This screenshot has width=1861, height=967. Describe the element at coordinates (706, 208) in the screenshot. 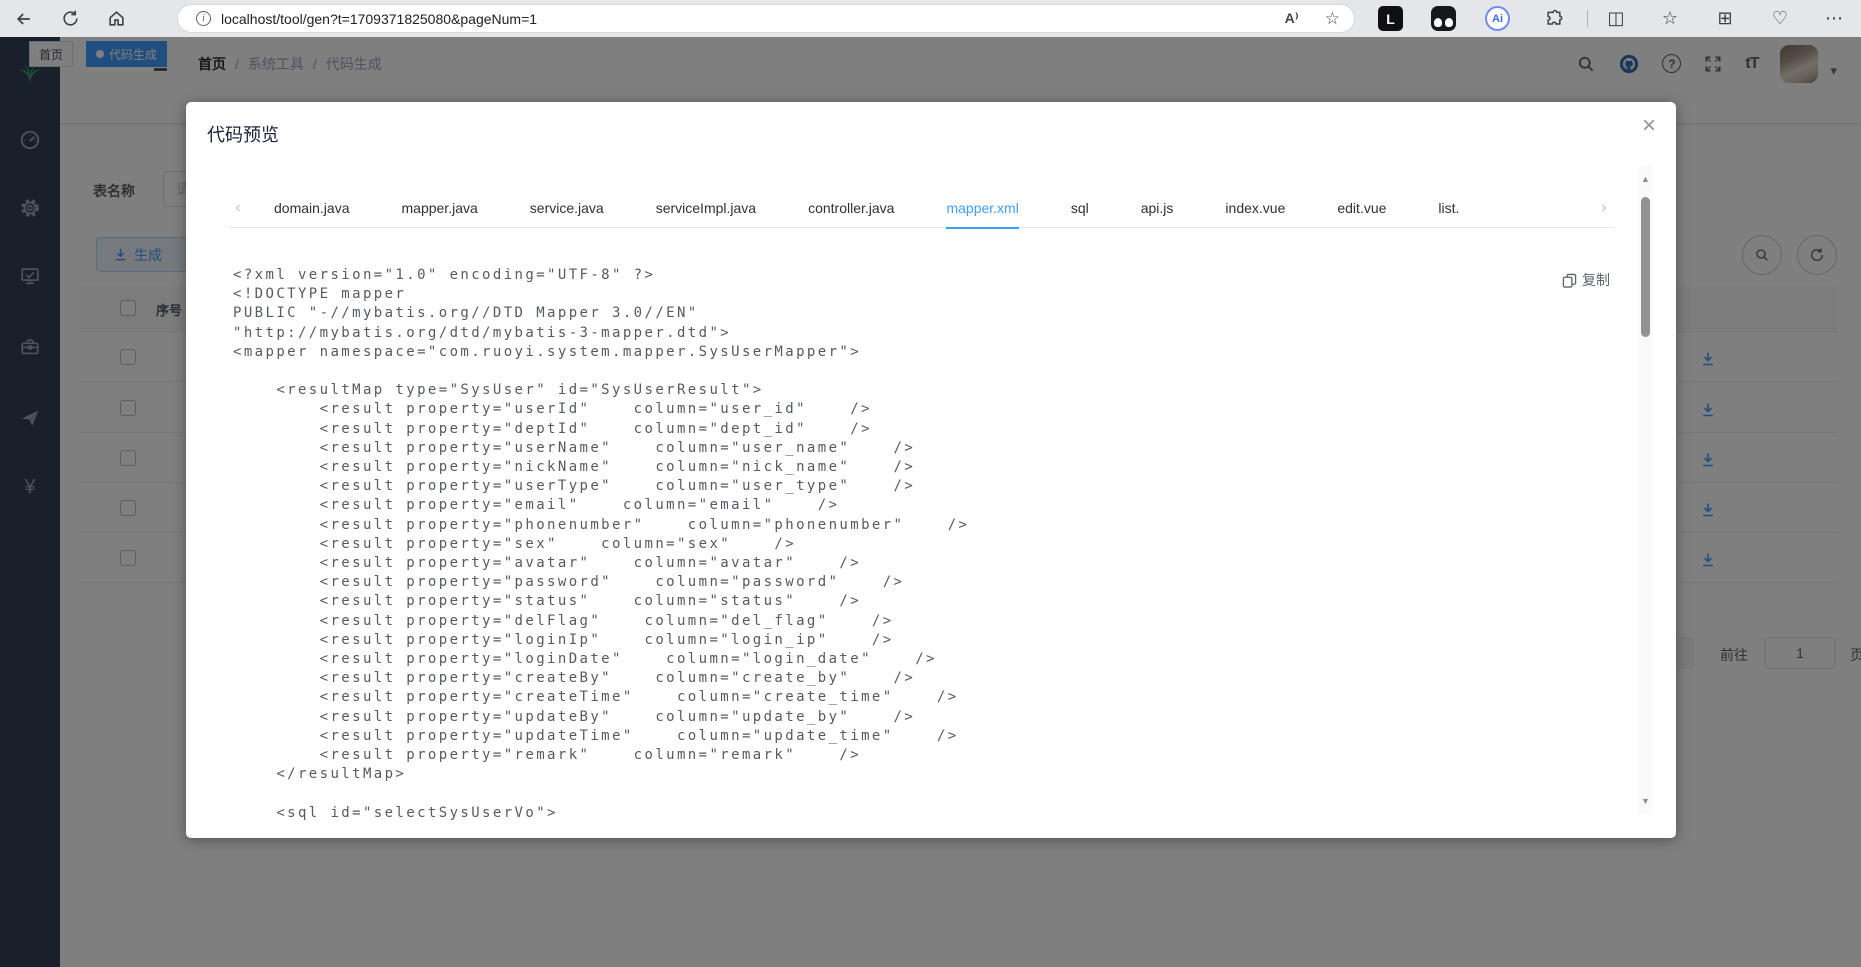

I see `tab-serviceimpl-java: serviceImpl.java` at that location.